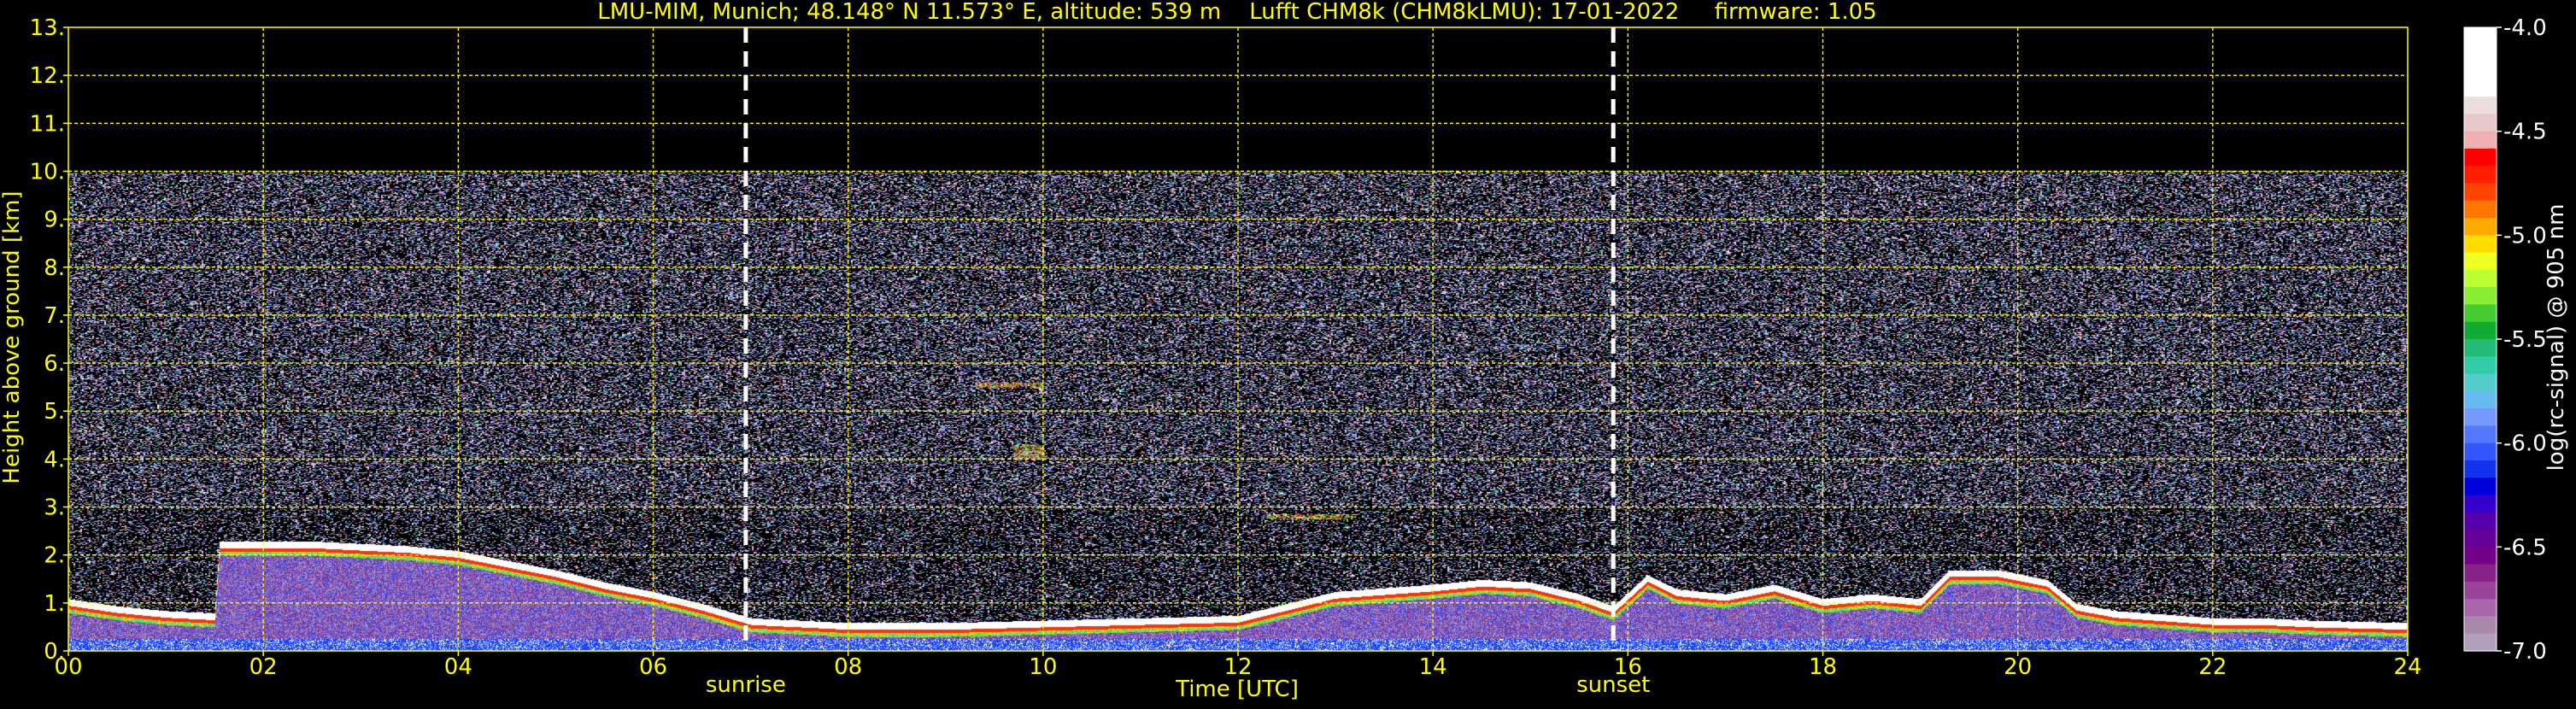 The image size is (2576, 709). Describe the element at coordinates (1237, 689) in the screenshot. I see `x-axis-label: Time [UTC]` at that location.